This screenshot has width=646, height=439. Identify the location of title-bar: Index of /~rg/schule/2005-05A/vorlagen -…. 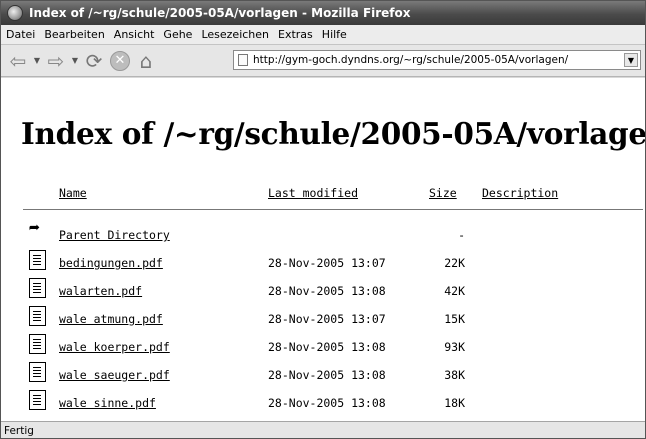
(323, 13).